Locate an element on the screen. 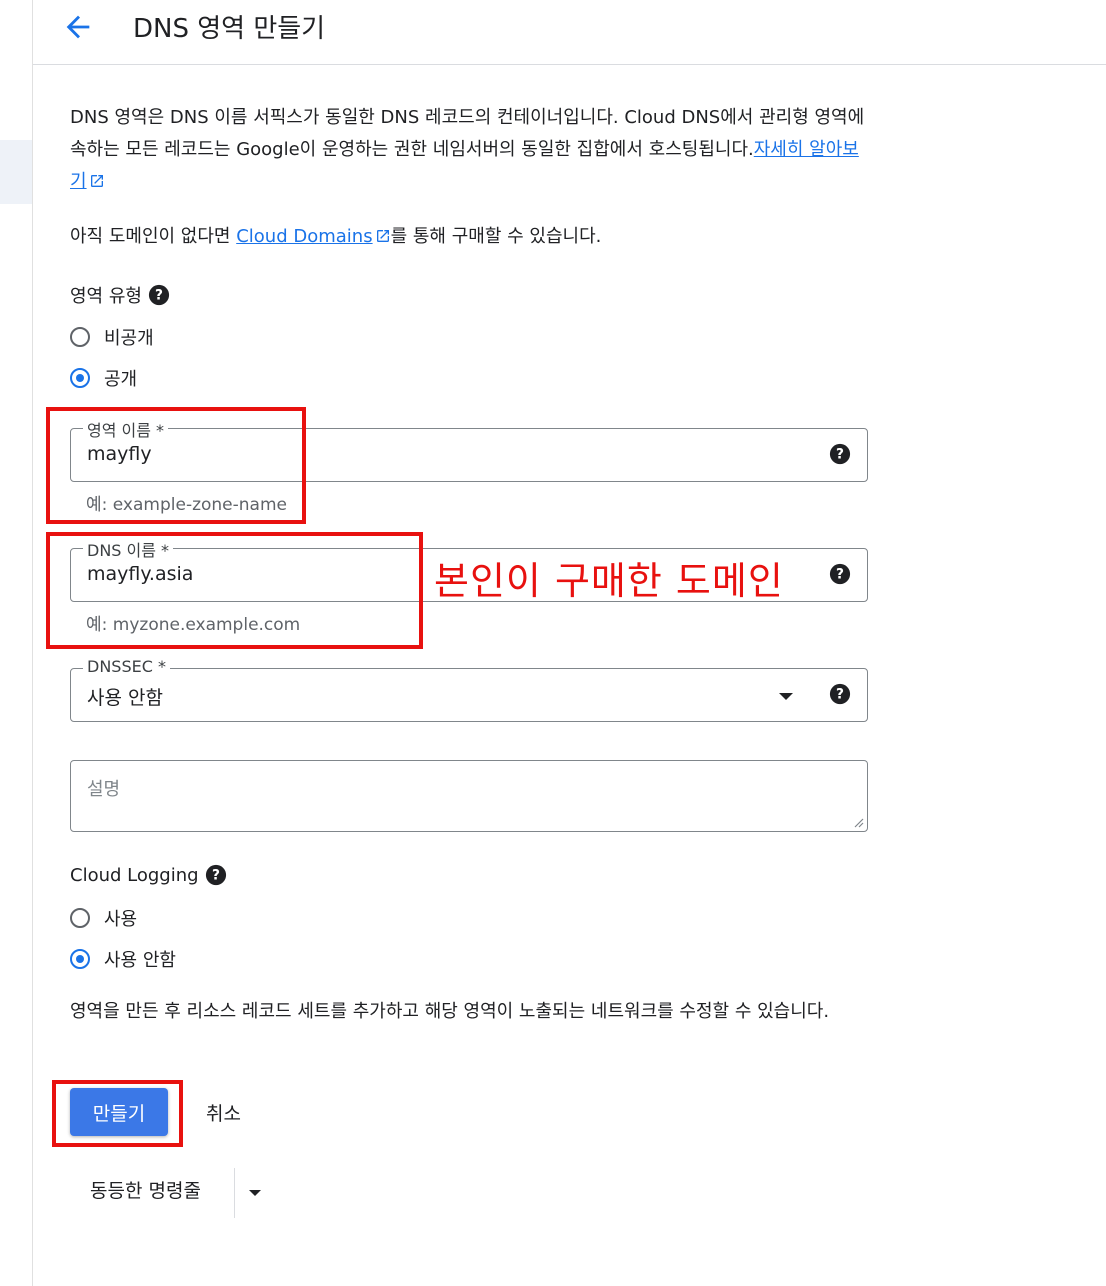 This screenshot has height=1286, width=1106. annotation-box-create-button is located at coordinates (117, 1113).